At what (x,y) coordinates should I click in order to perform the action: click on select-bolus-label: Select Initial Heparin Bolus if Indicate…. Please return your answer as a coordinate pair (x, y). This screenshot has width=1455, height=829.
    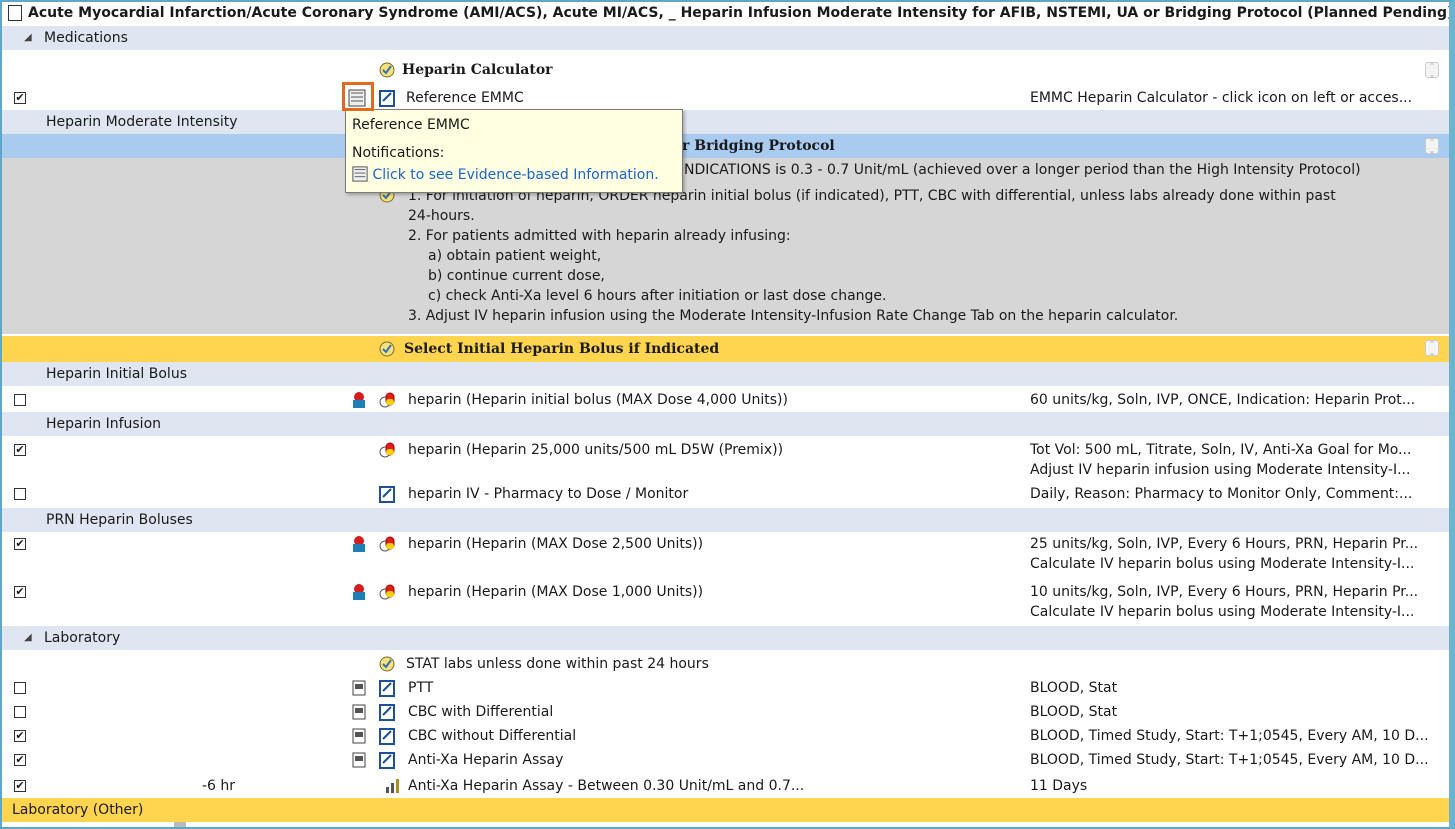
    Looking at the image, I should click on (562, 349).